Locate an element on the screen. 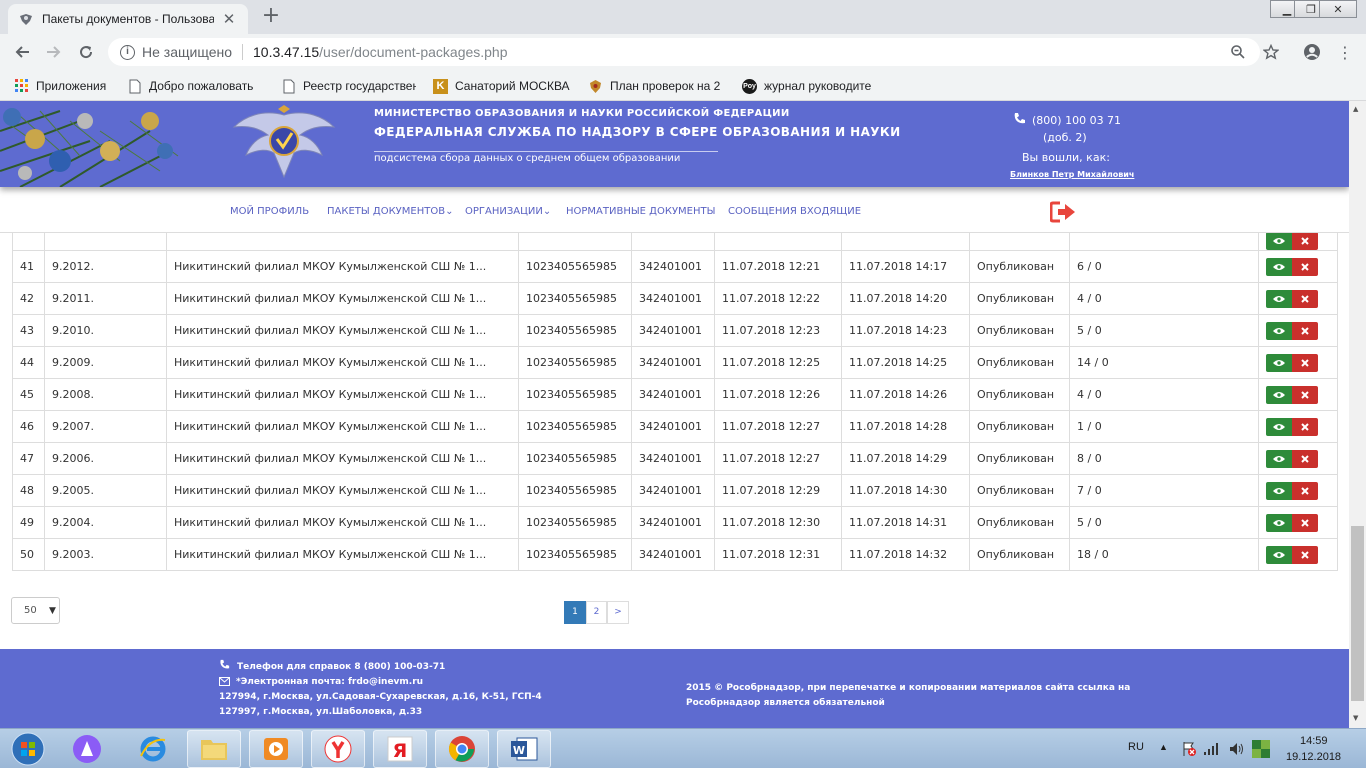 The height and width of the screenshot is (768, 1366). footer-copyright-line-2: Рособрнадзор является обязательной is located at coordinates (785, 703).